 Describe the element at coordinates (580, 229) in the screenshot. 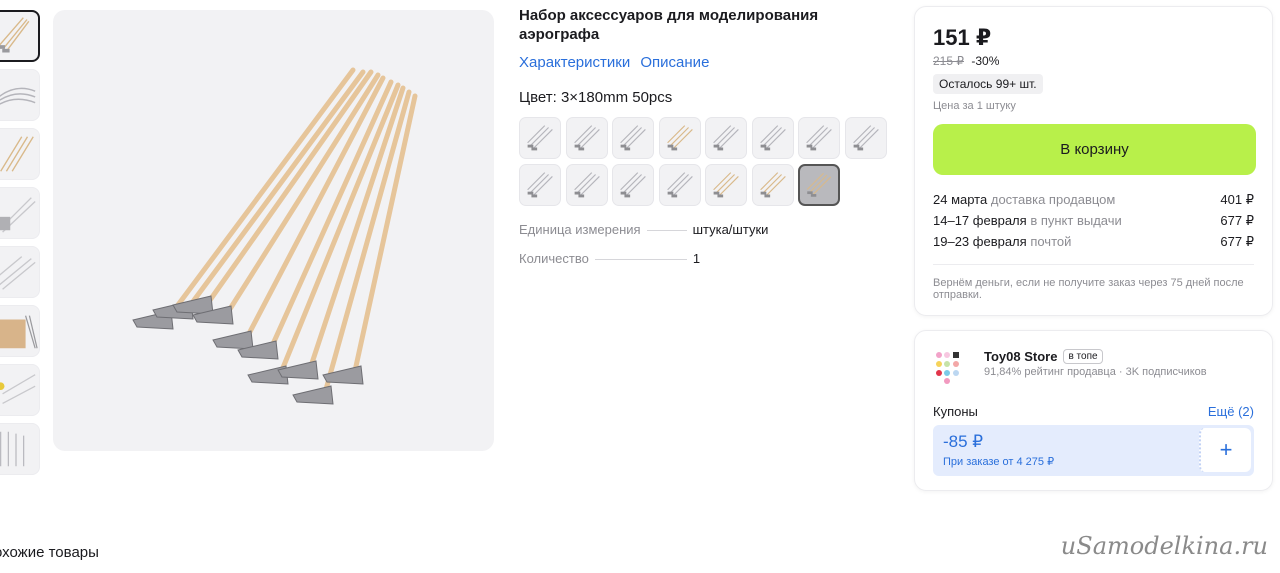

I see `spec-name: Единица измерения` at that location.